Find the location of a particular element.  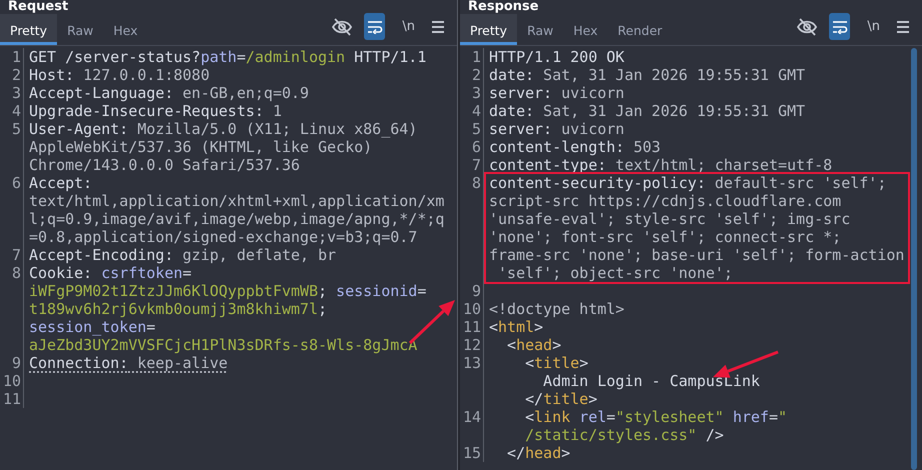

code-line: GET /server-status?path=/adminlogin HTTP/1.1 is located at coordinates (227, 57).